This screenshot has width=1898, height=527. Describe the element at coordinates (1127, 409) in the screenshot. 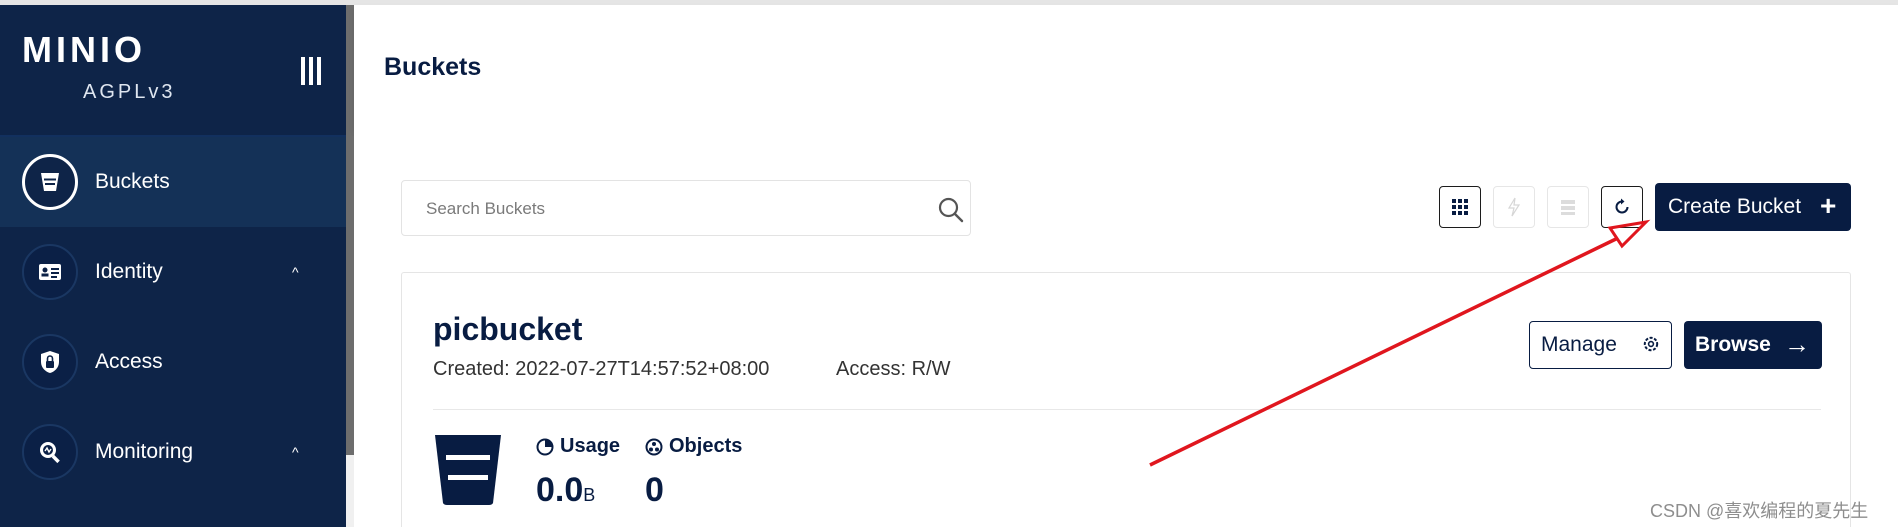

I see `card-divider` at that location.